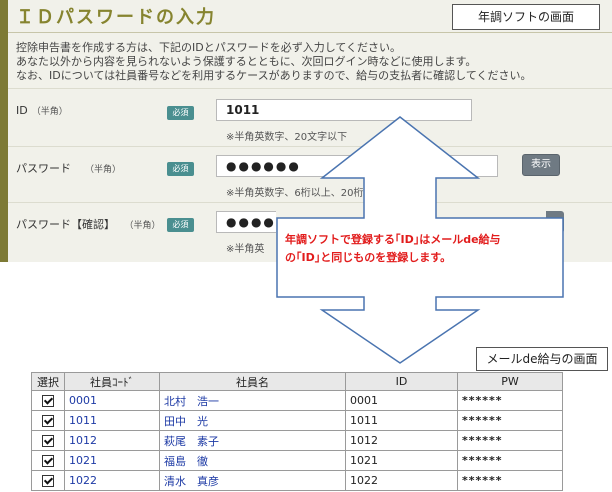  I want to click on header-employee-name: 社員名, so click(252, 381).